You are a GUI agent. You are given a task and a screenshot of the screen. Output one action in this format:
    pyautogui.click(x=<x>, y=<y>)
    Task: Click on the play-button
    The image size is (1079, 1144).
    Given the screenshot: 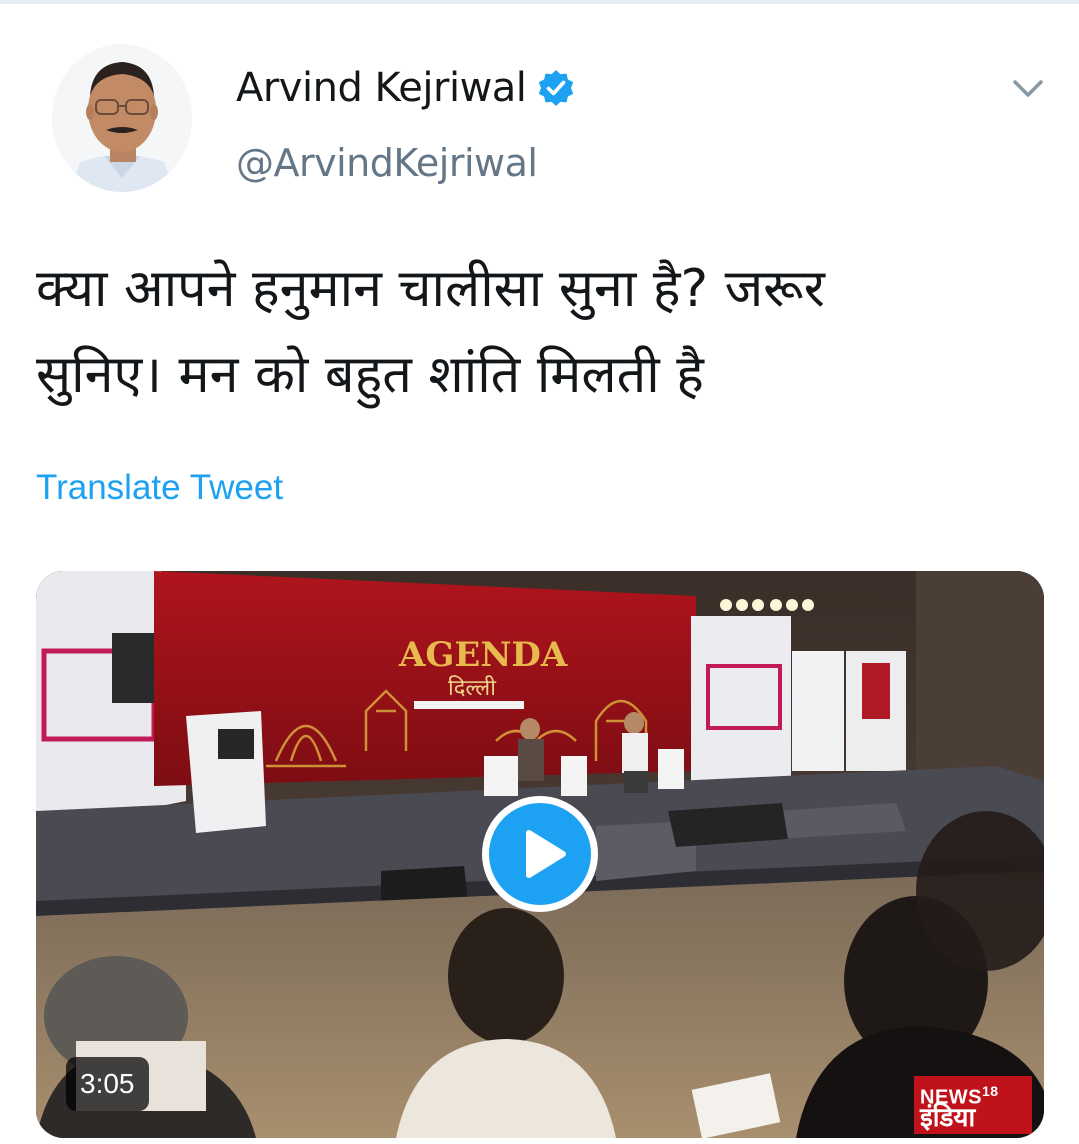 What is the action you would take?
    pyautogui.click(x=540, y=854)
    